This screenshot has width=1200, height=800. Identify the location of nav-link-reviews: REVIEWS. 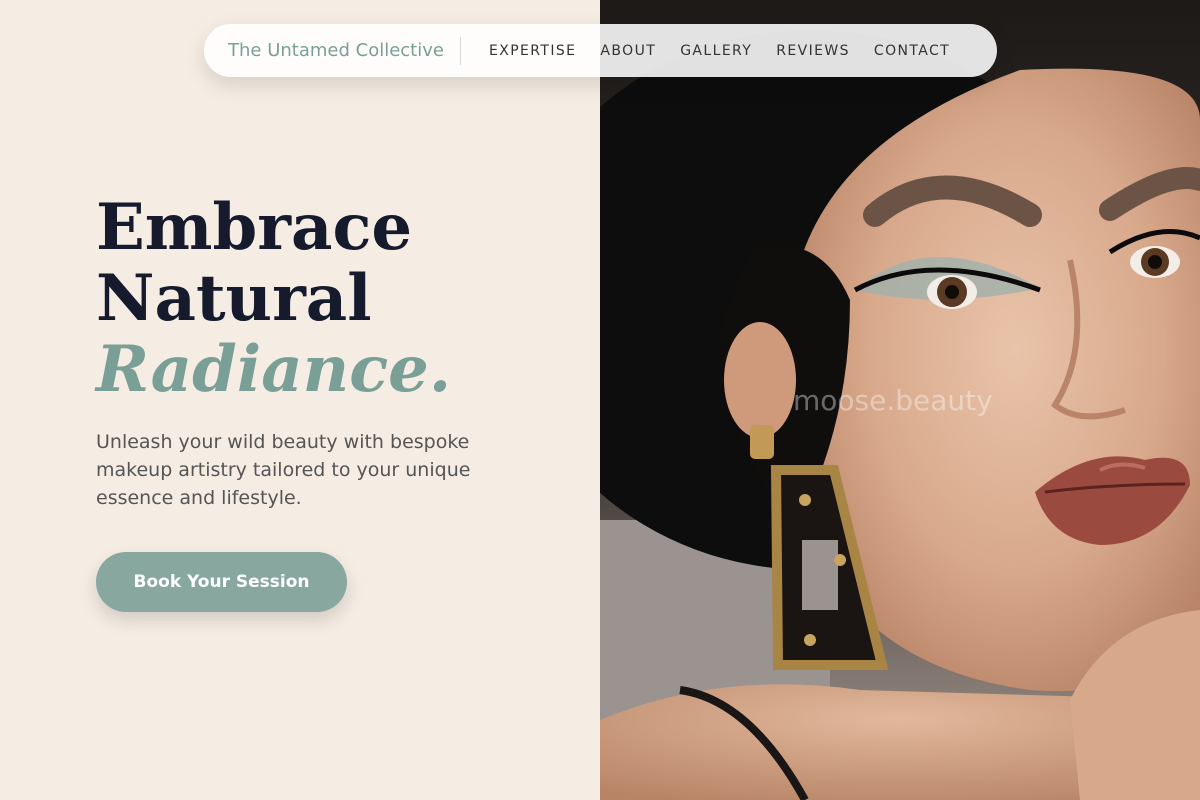
(813, 51).